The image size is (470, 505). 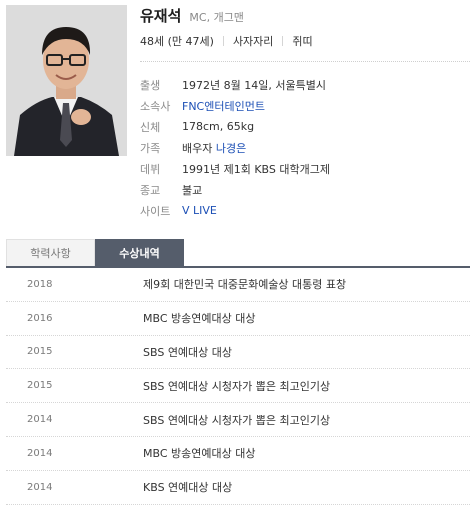 I want to click on detail-label: 소속사, so click(x=155, y=106).